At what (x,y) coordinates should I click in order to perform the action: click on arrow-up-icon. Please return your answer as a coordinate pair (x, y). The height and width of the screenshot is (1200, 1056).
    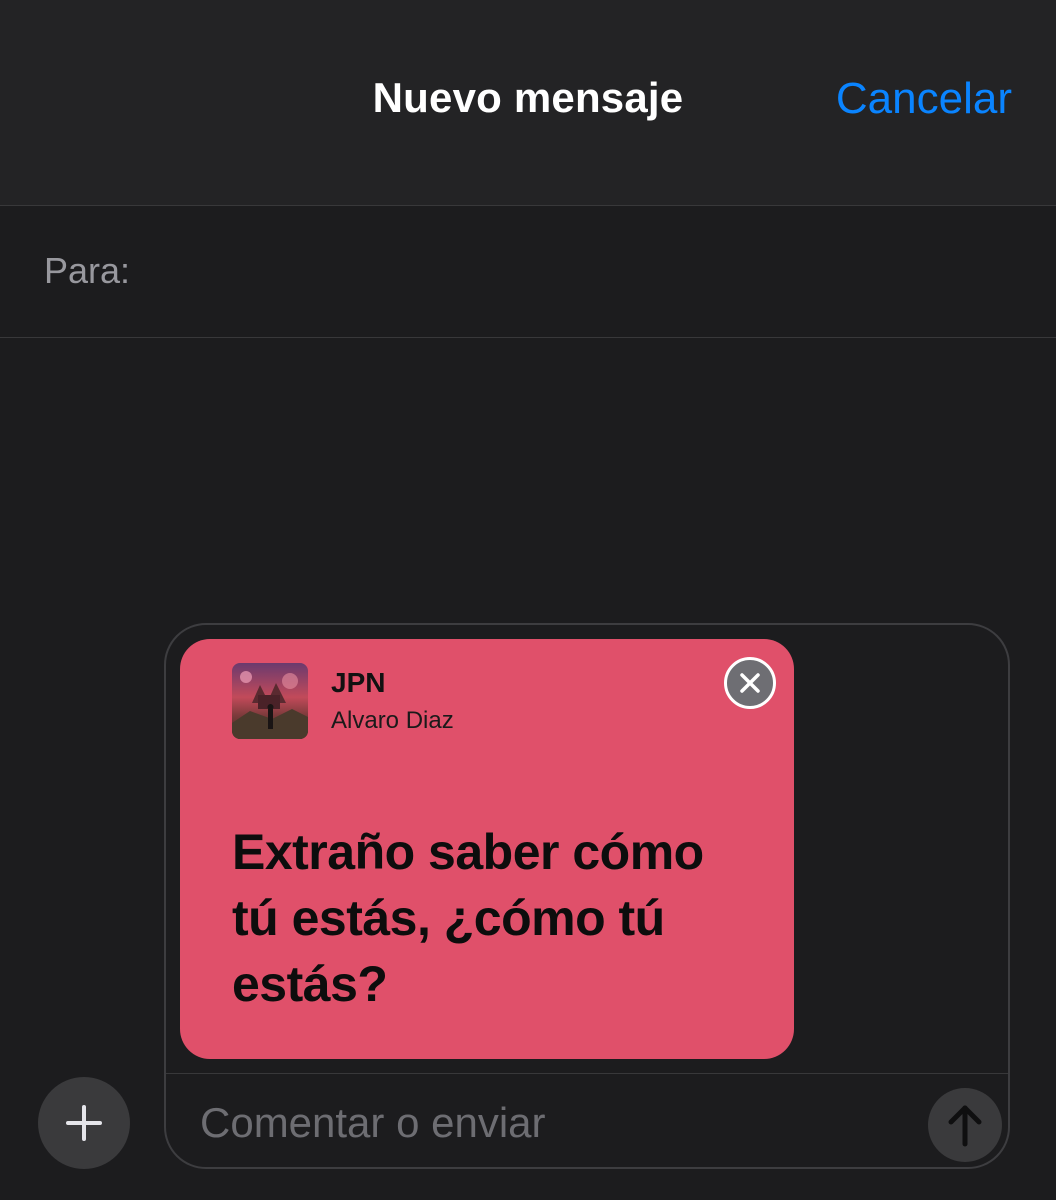
    Looking at the image, I should click on (965, 1126).